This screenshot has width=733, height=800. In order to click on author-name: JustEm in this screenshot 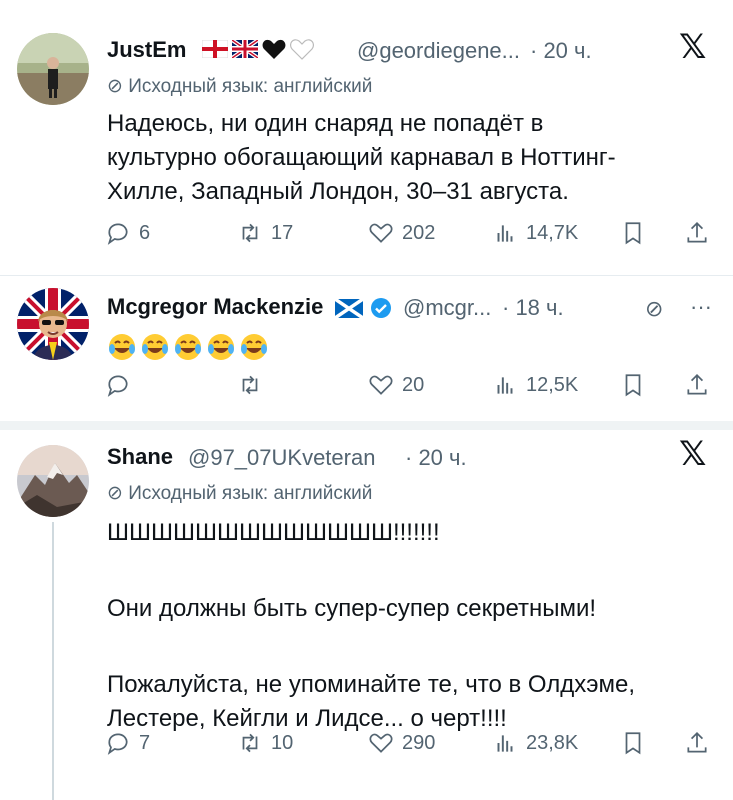, I will do `click(146, 50)`.